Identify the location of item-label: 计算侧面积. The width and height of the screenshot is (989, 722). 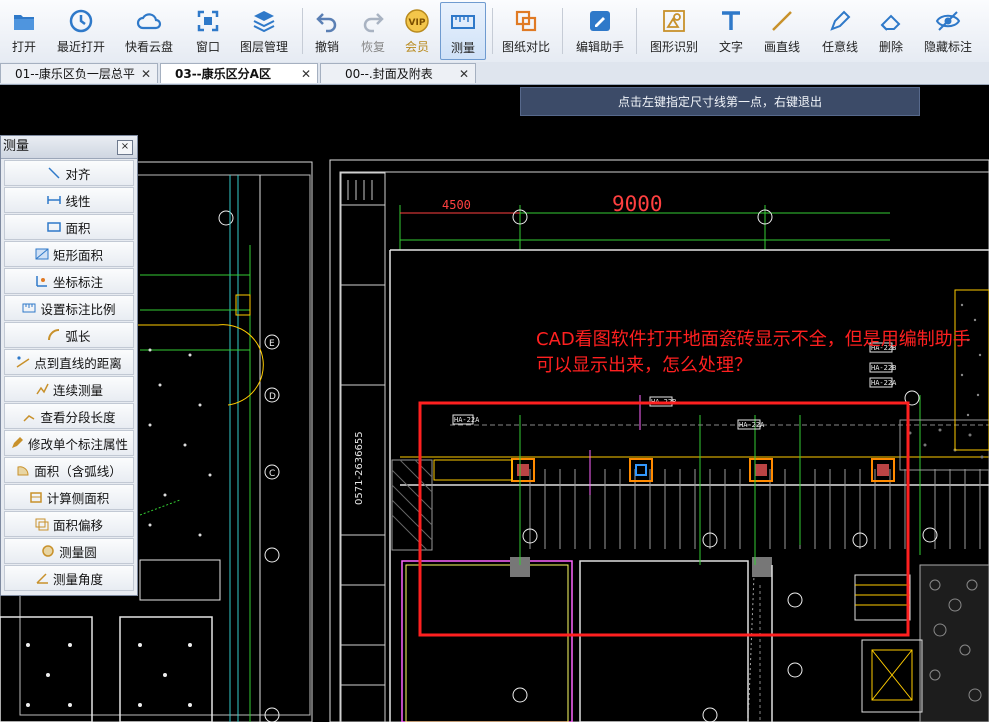
(78, 498).